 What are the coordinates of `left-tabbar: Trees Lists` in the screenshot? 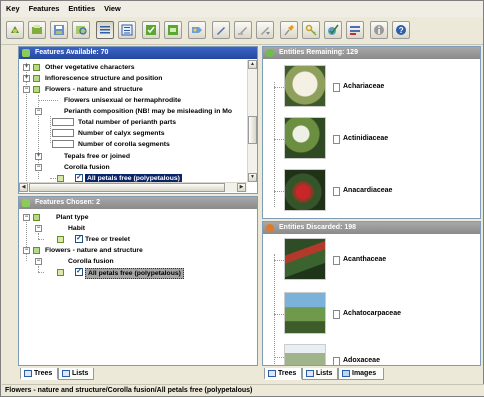 It's located at (138, 374).